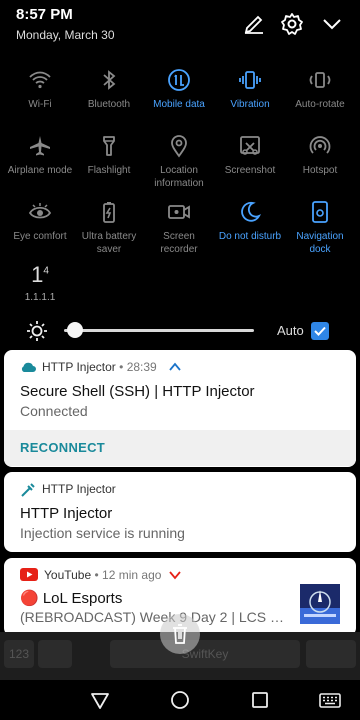 This screenshot has height=720, width=360. What do you see at coordinates (251, 211) in the screenshot?
I see `moon-icon` at bounding box center [251, 211].